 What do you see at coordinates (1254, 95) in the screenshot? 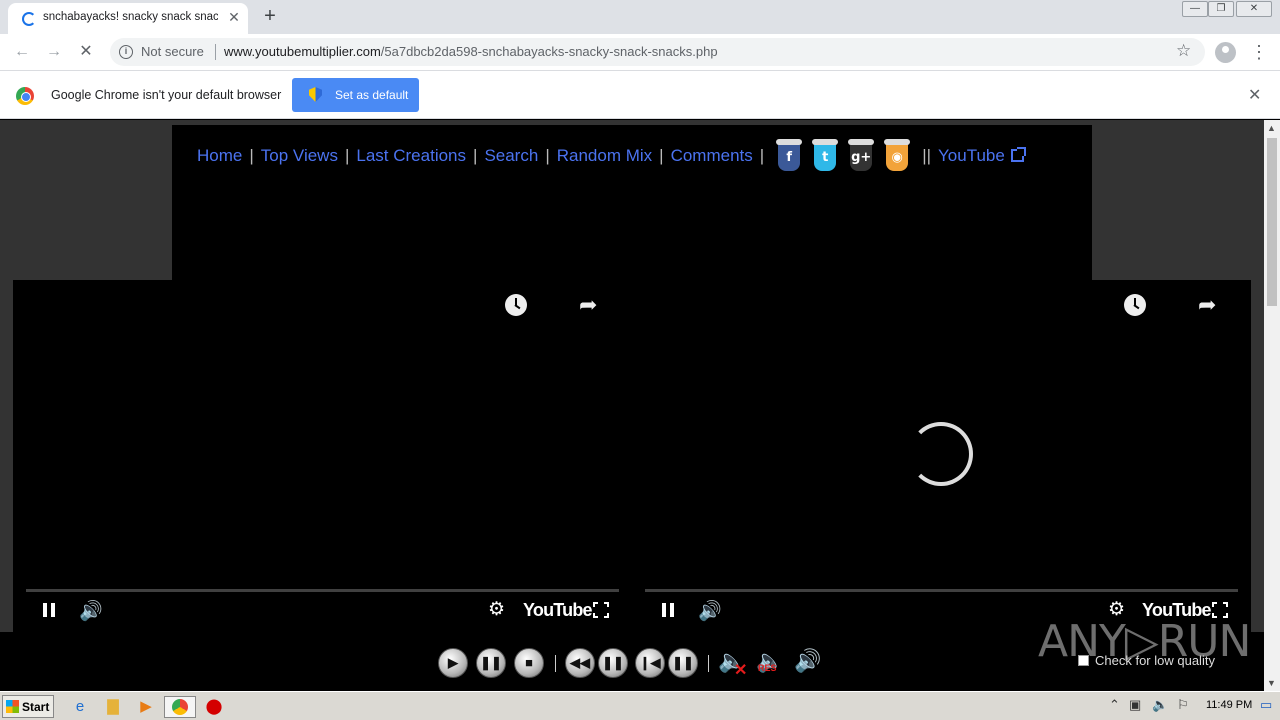
I see `infobar-close-icon: ✕` at bounding box center [1254, 95].